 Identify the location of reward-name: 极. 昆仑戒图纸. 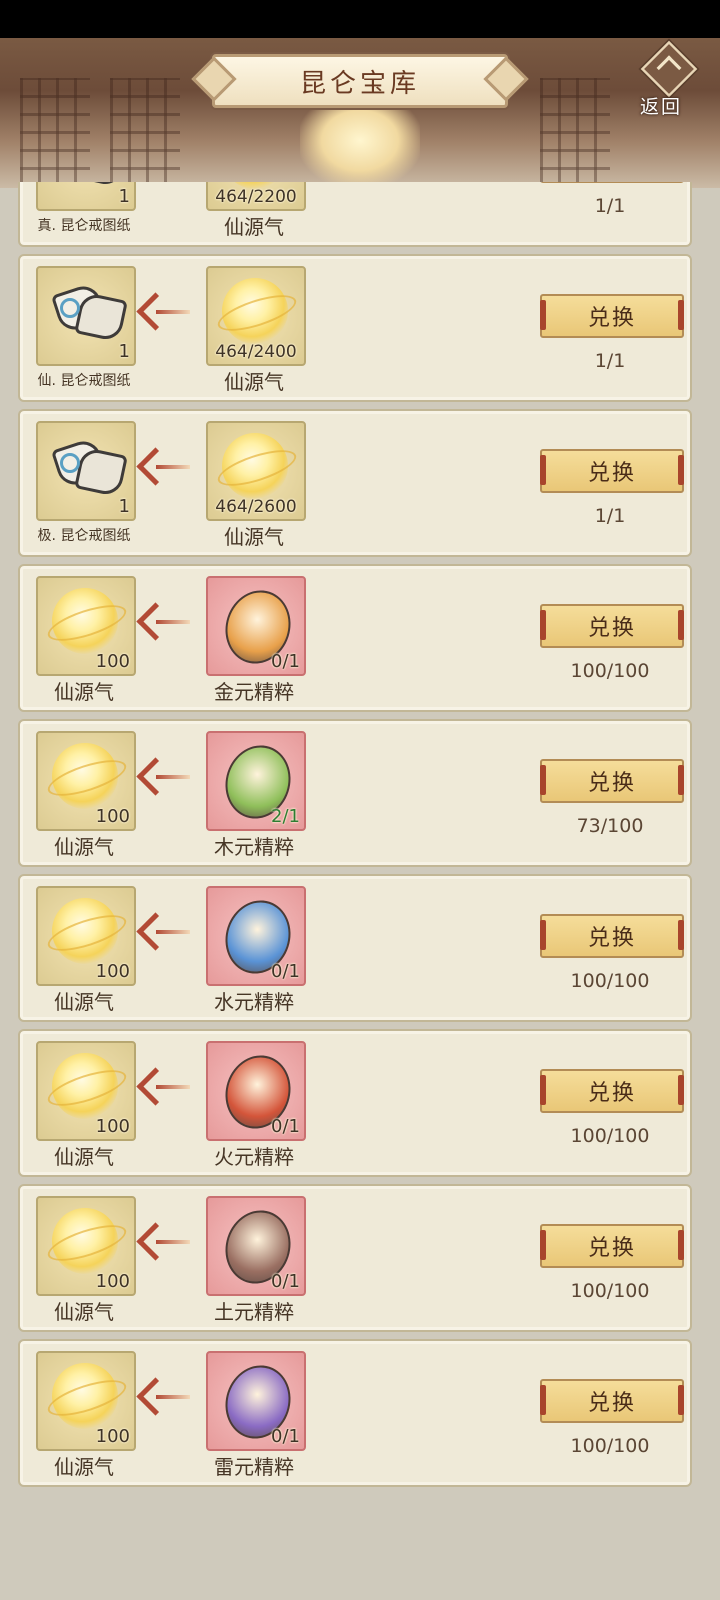
(84, 536).